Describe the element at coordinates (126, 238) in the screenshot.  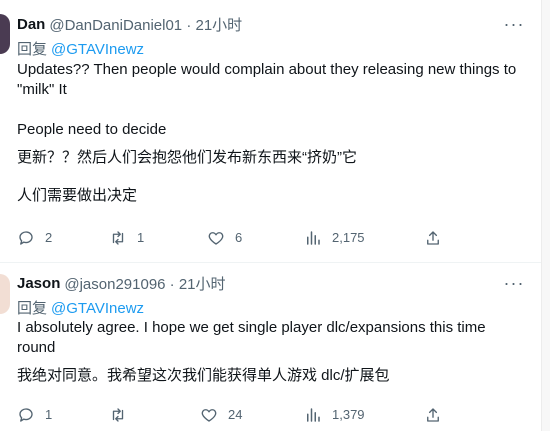
I see `retweet-button: 1` at that location.